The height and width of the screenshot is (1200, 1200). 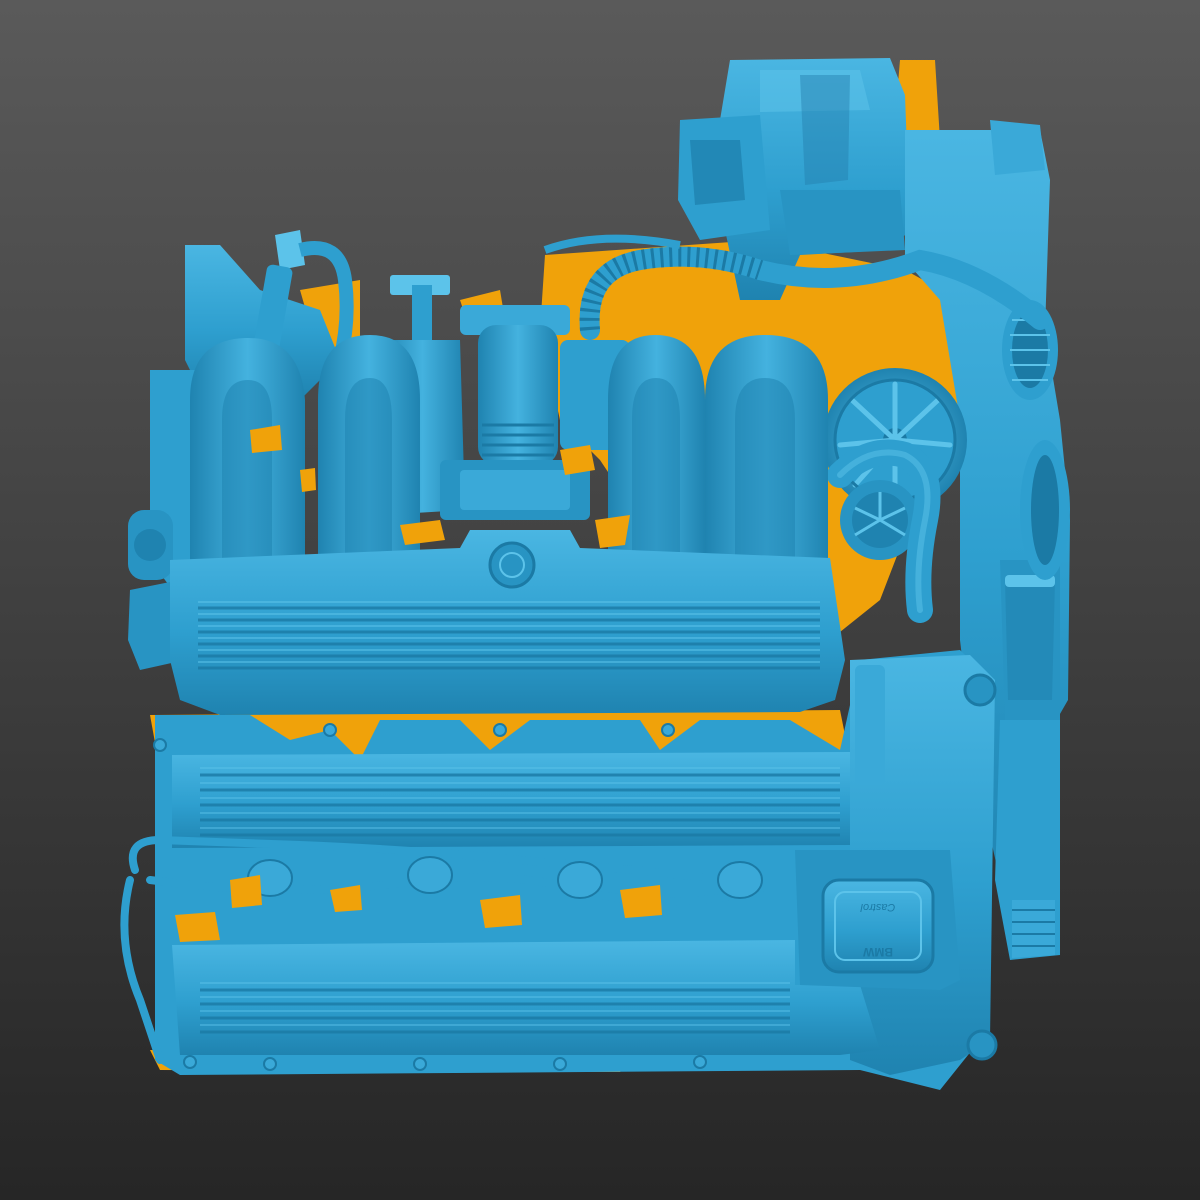 I want to click on upper-valve-cover, so click(x=507, y=622).